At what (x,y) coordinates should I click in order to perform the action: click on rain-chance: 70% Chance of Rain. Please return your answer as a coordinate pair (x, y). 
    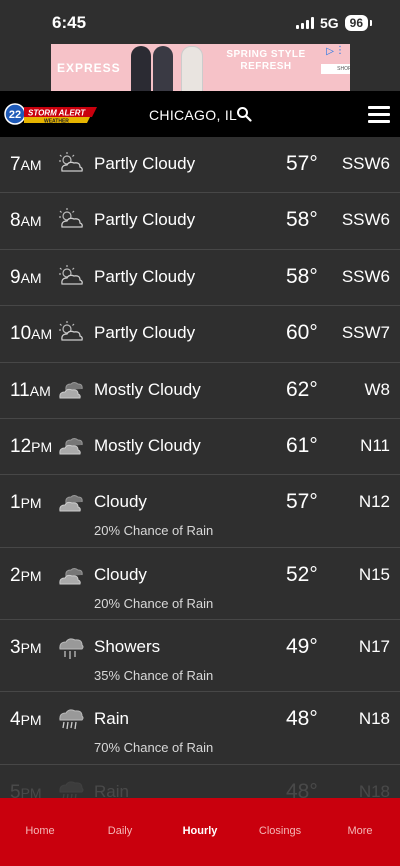
    Looking at the image, I should click on (154, 748).